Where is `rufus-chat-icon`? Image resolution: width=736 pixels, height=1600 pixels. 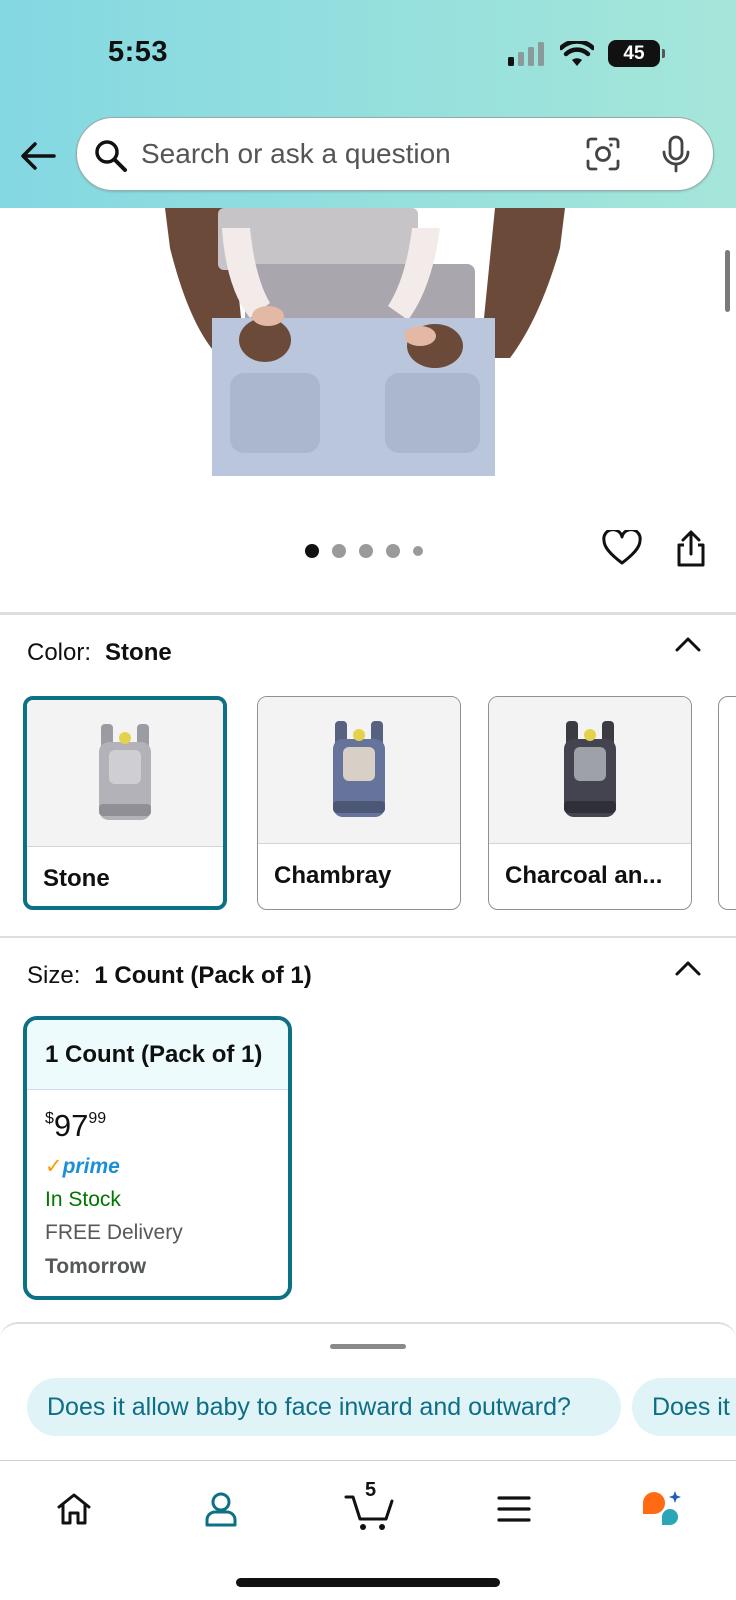 rufus-chat-icon is located at coordinates (662, 1508).